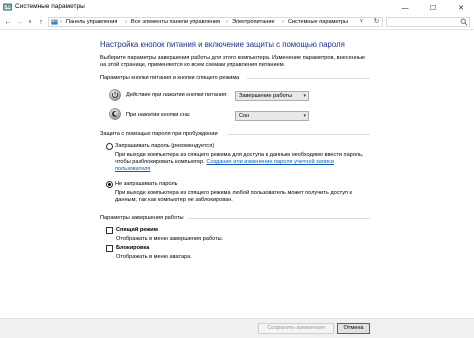 This screenshot has height=338, width=474. Describe the element at coordinates (428, 22) in the screenshot. I see `search-input` at that location.